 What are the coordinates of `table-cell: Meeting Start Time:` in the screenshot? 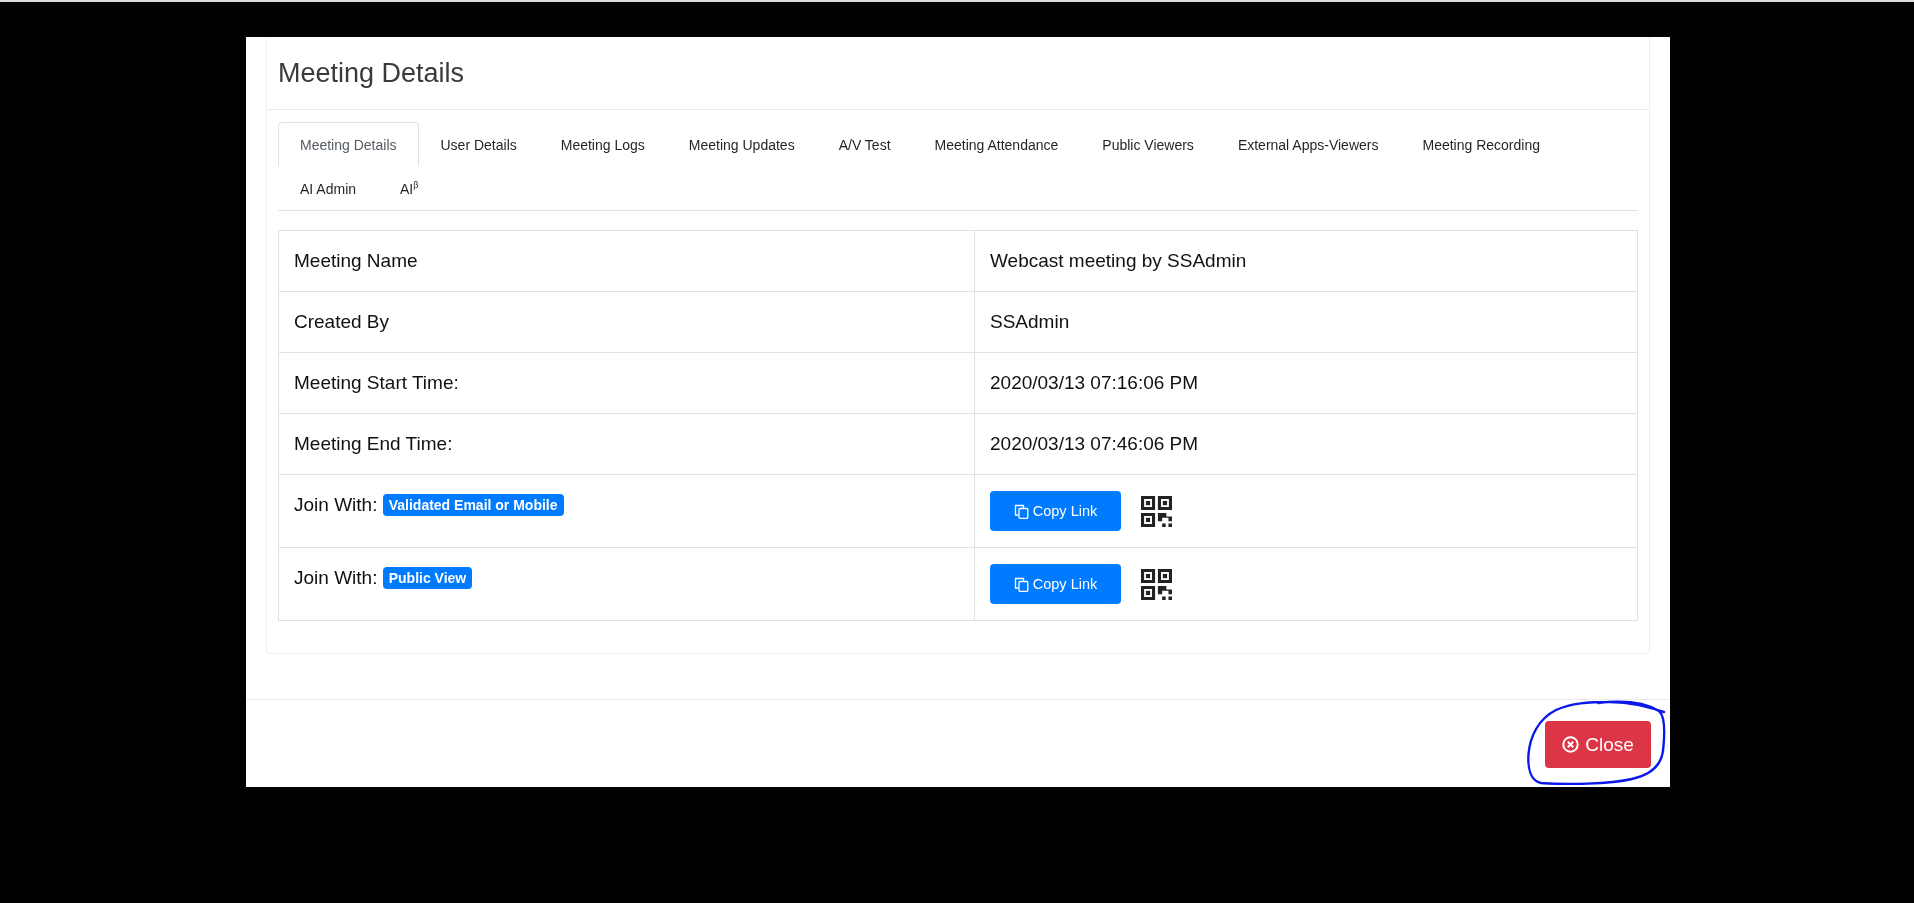 It's located at (626, 383).